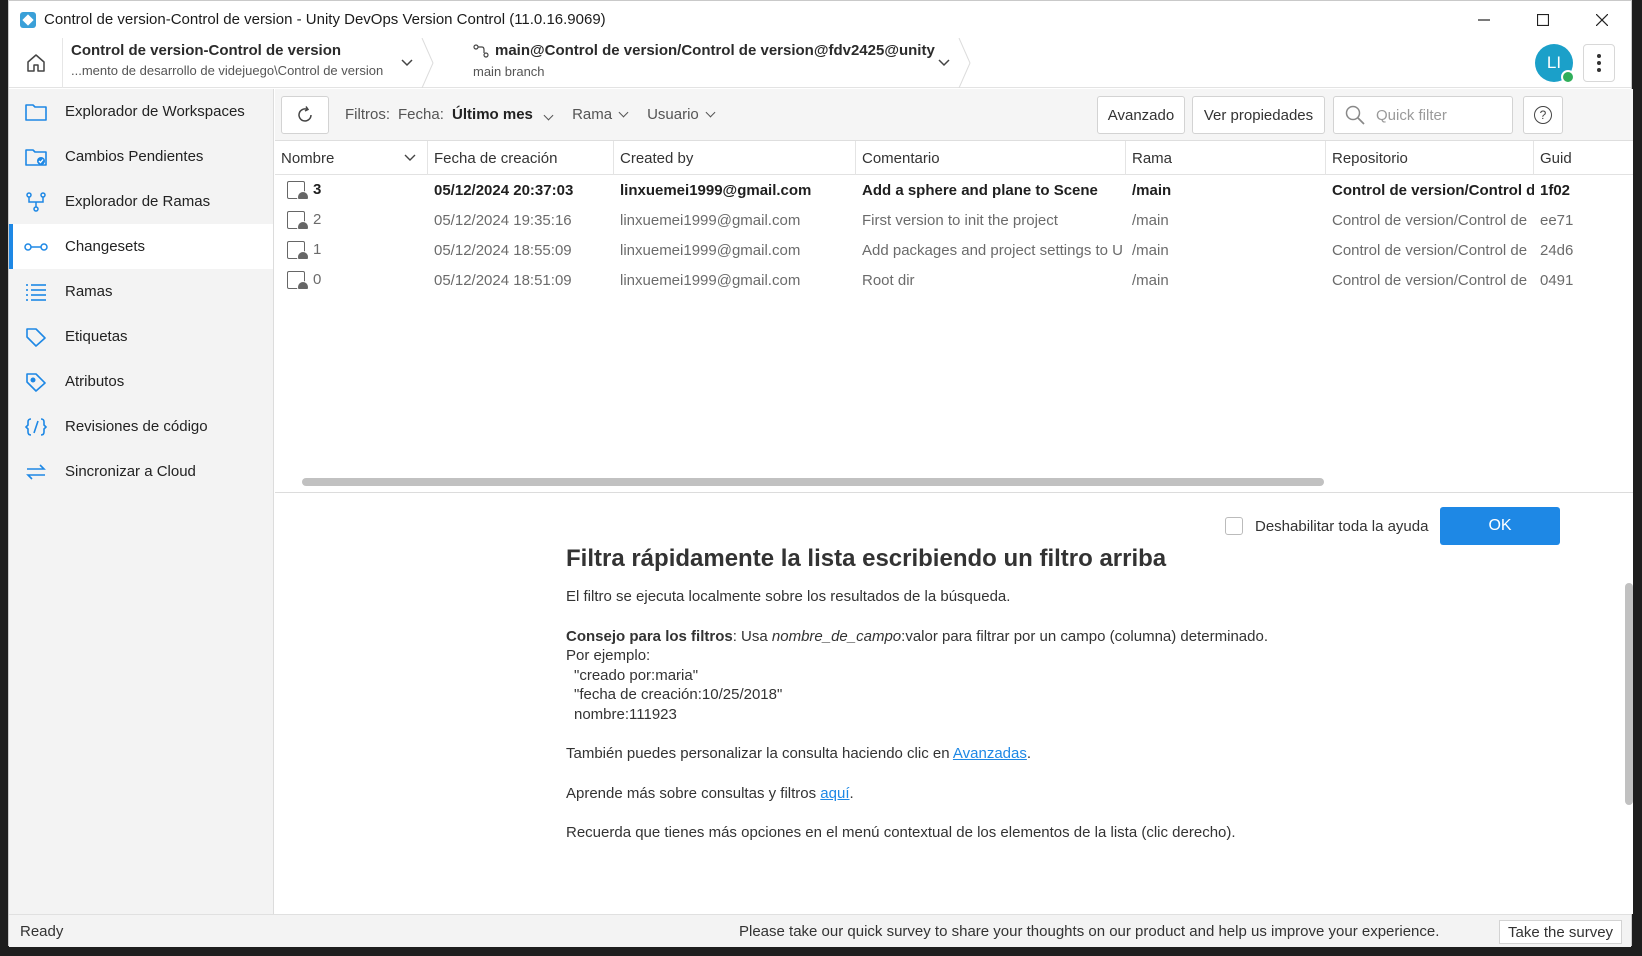  I want to click on sync-icon, so click(36, 472).